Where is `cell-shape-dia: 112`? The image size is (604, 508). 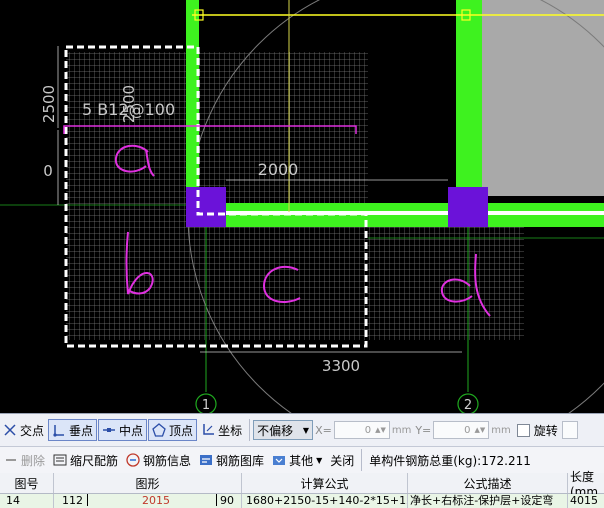
cell-shape-dia: 112 is located at coordinates (72, 500).